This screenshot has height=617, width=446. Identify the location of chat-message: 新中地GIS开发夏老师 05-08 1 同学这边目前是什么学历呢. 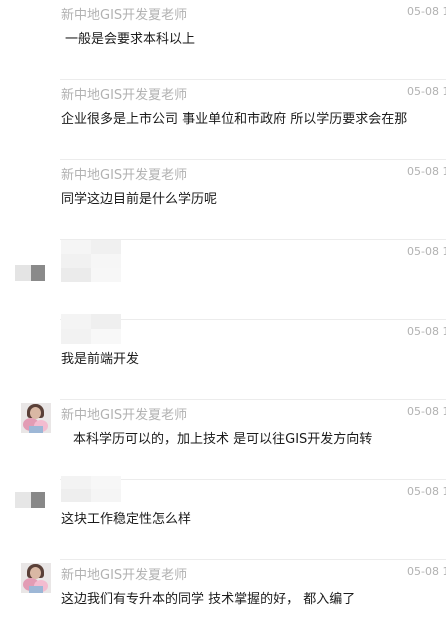
(223, 200).